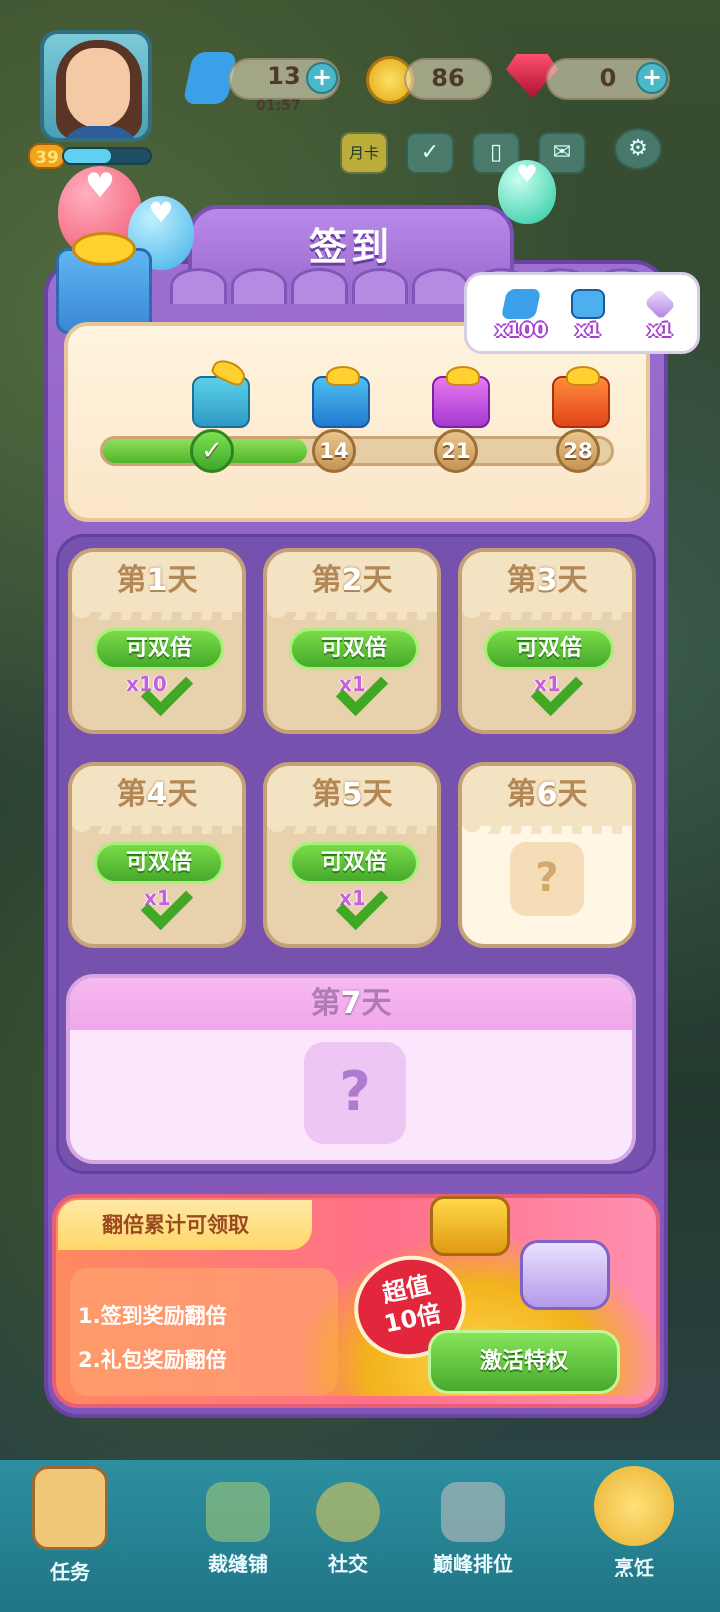 Image resolution: width=720 pixels, height=1612 pixels. What do you see at coordinates (157, 796) in the screenshot?
I see `day-label: 第4天` at bounding box center [157, 796].